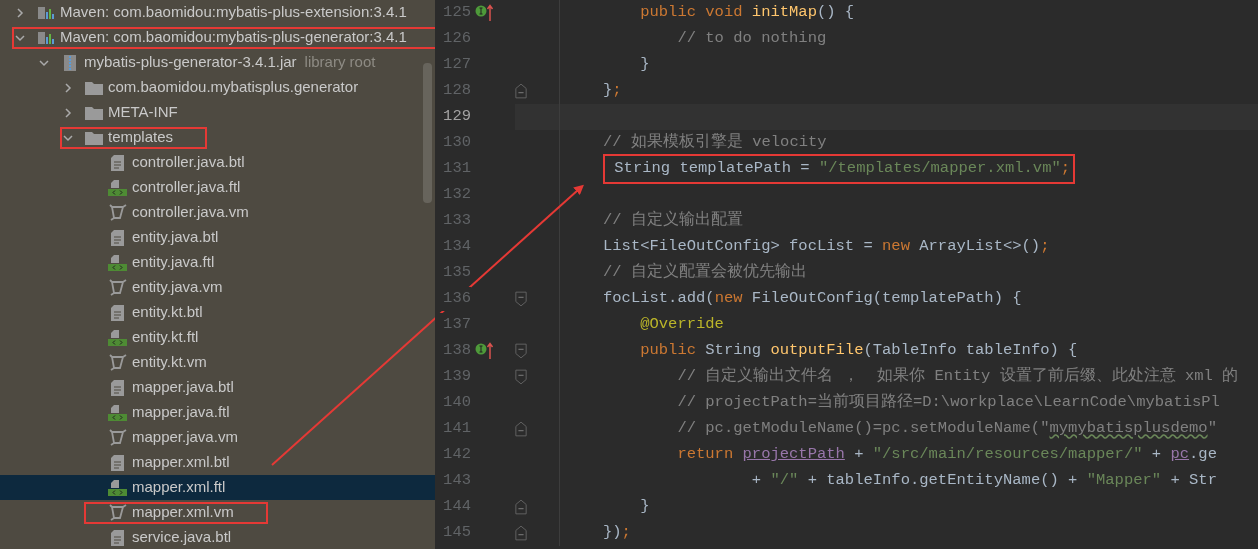 Image resolution: width=1258 pixels, height=549 pixels. Describe the element at coordinates (167, 312) in the screenshot. I see `tree-label: entity.kt.btl` at that location.